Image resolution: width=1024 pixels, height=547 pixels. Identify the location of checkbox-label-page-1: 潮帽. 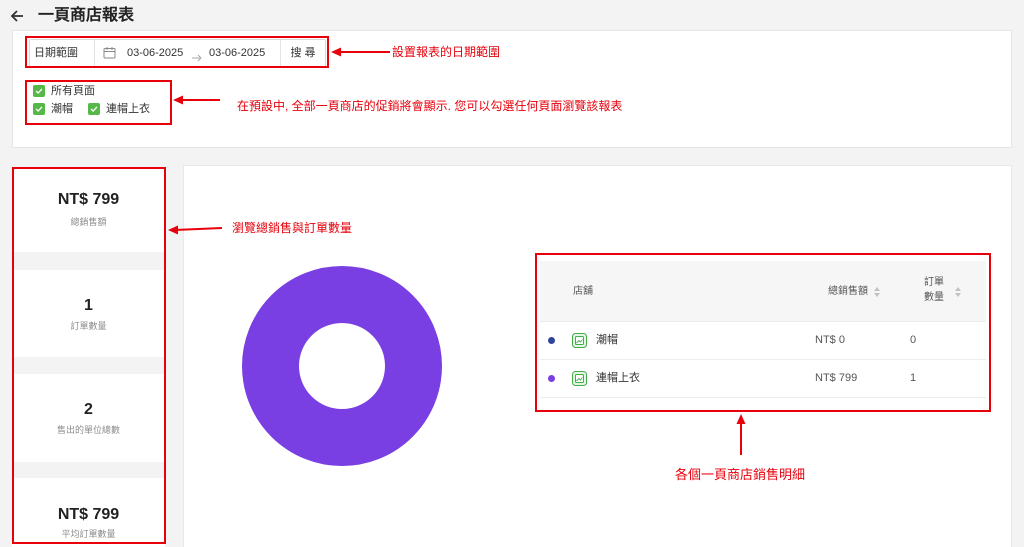
(62, 109).